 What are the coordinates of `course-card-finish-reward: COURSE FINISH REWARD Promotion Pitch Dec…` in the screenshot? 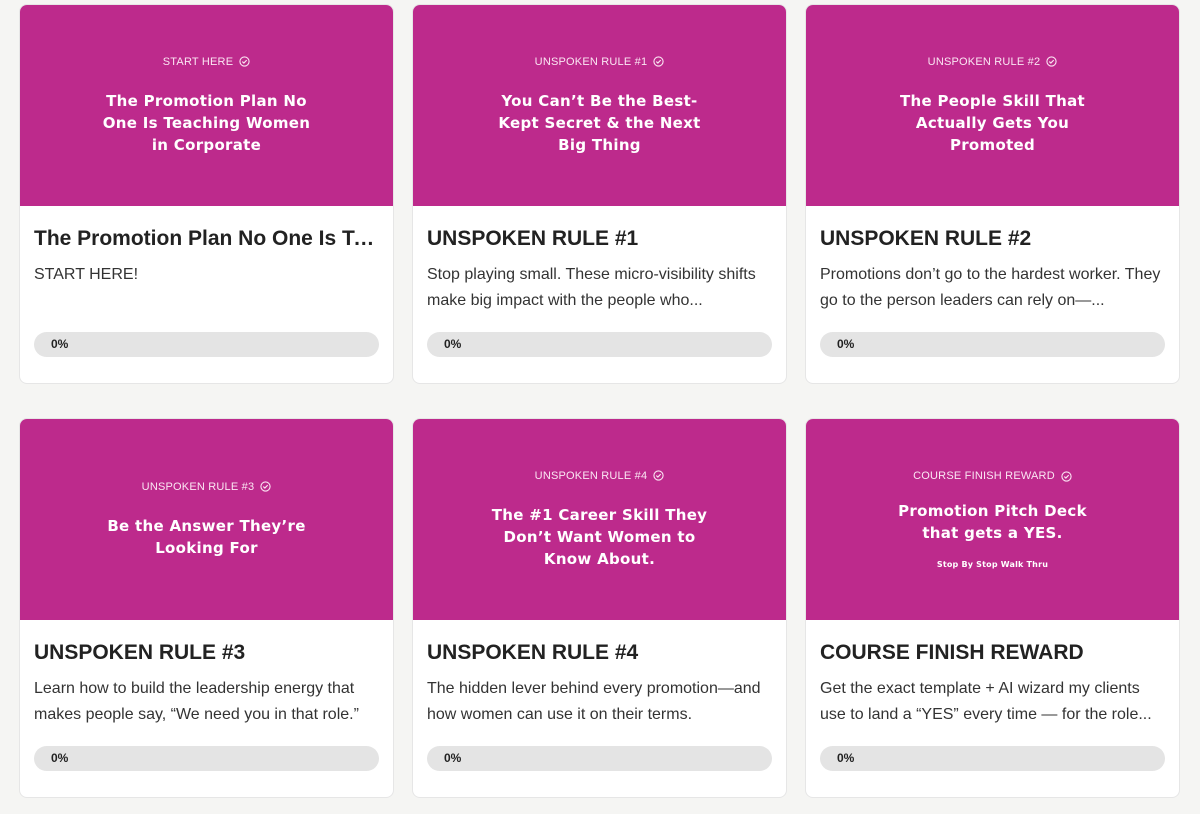 It's located at (992, 608).